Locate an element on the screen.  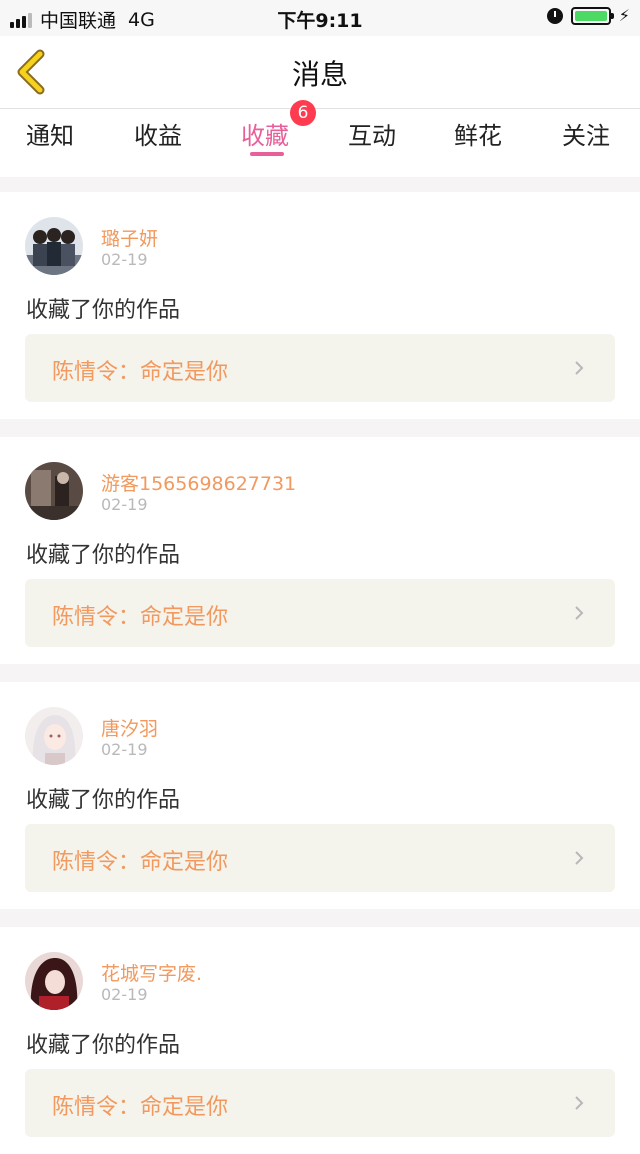
tab-flowers: 鲜花 is located at coordinates (478, 133).